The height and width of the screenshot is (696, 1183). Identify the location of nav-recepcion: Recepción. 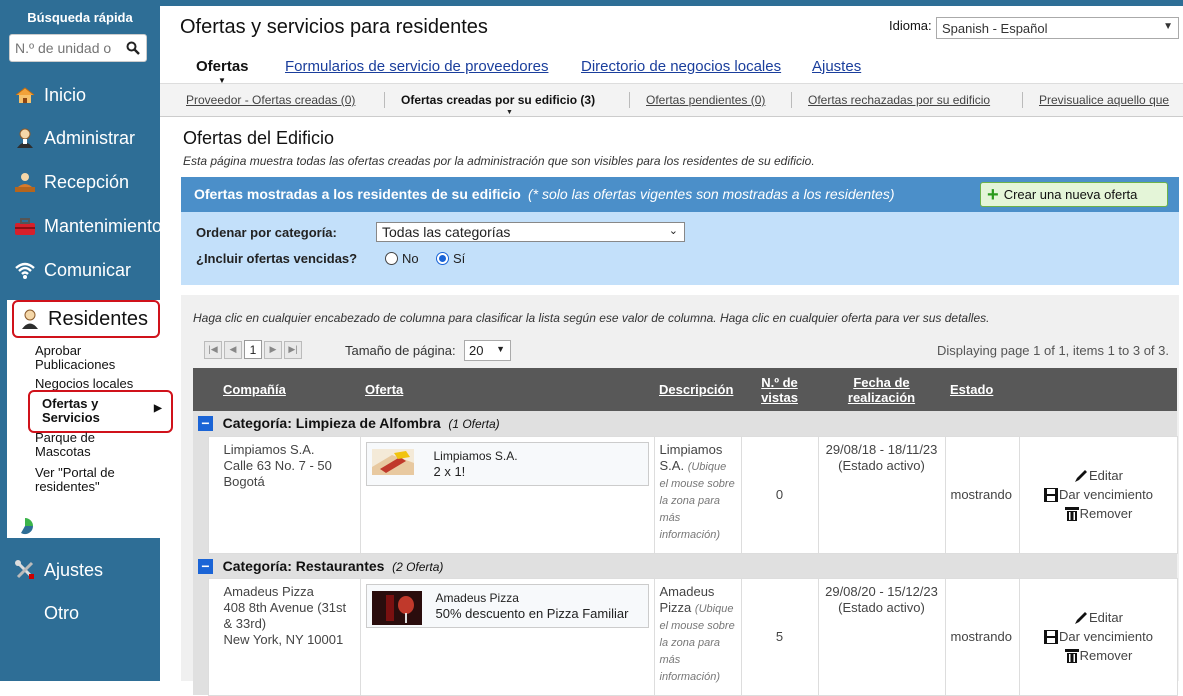
(70, 182).